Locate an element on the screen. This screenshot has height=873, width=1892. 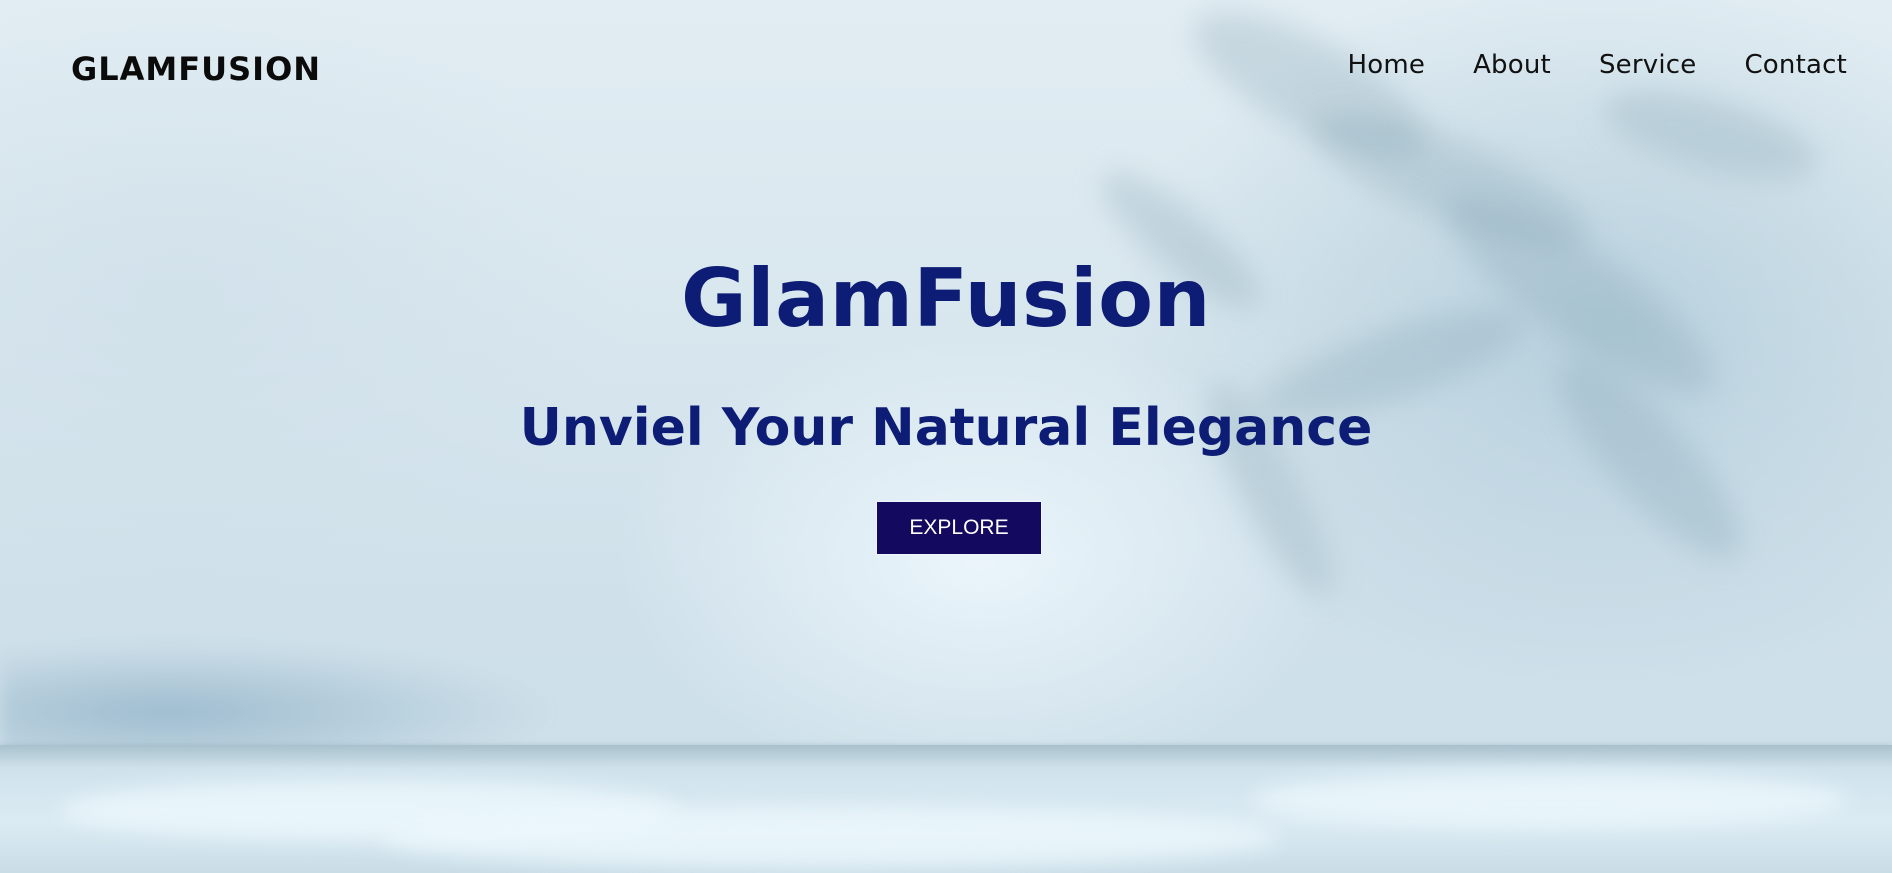
nav-link-contact: Contact is located at coordinates (1795, 65).